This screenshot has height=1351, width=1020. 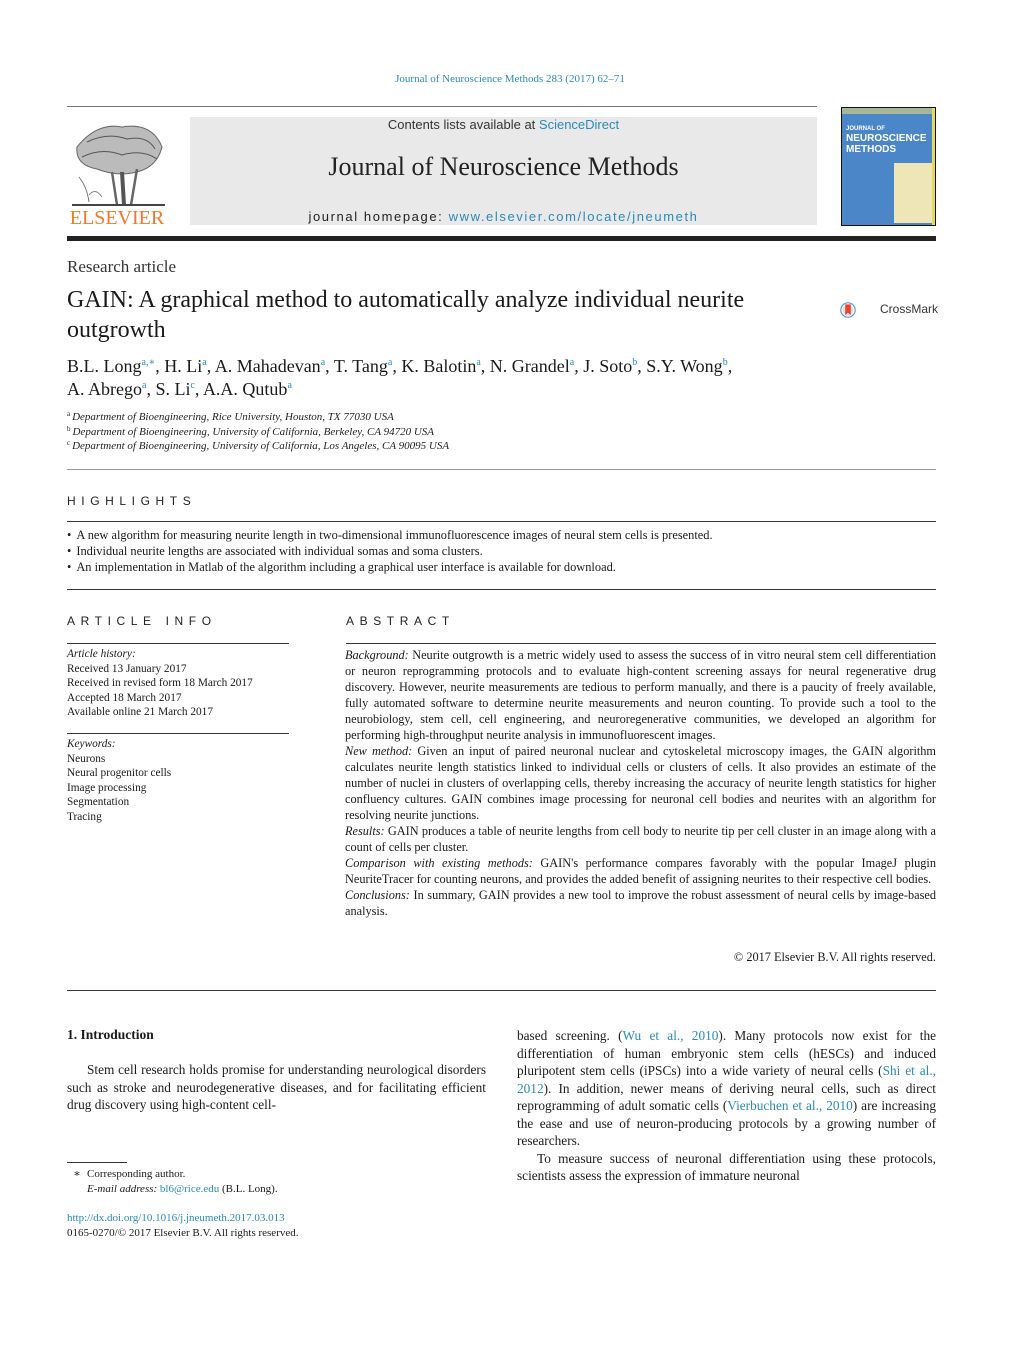 What do you see at coordinates (641, 643) in the screenshot?
I see `abstract-divider` at bounding box center [641, 643].